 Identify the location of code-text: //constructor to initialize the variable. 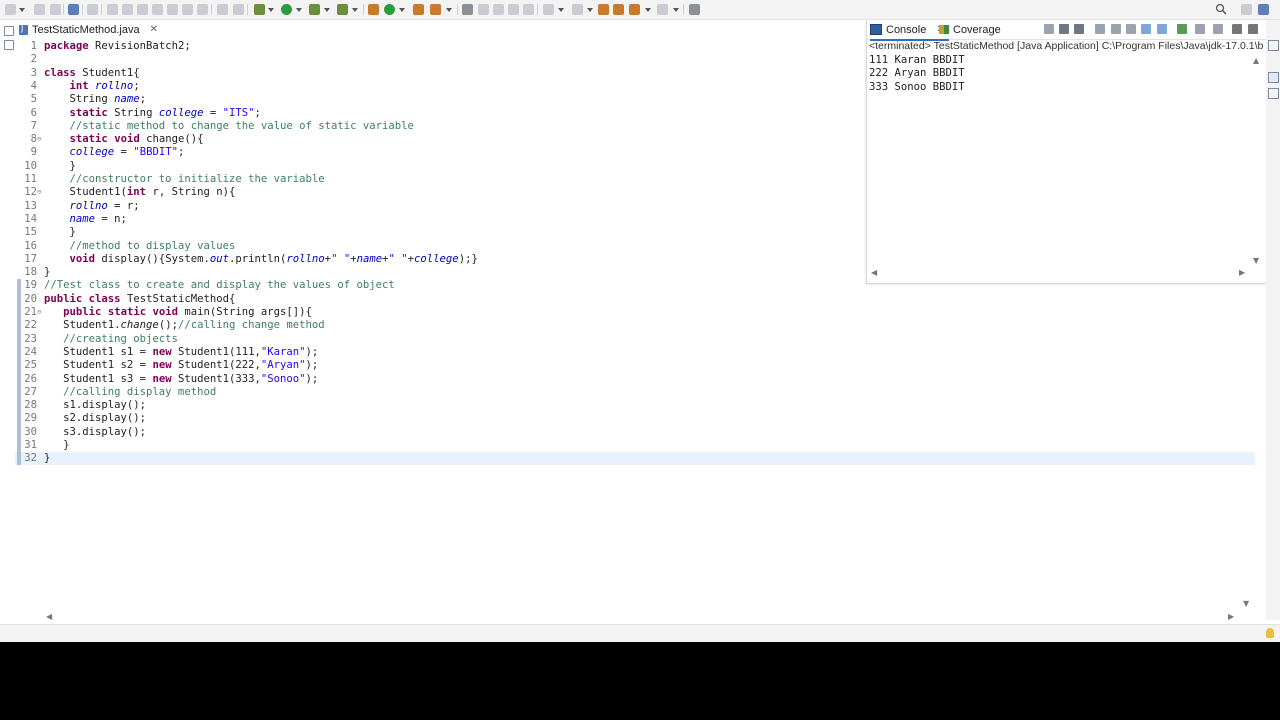
(184, 179).